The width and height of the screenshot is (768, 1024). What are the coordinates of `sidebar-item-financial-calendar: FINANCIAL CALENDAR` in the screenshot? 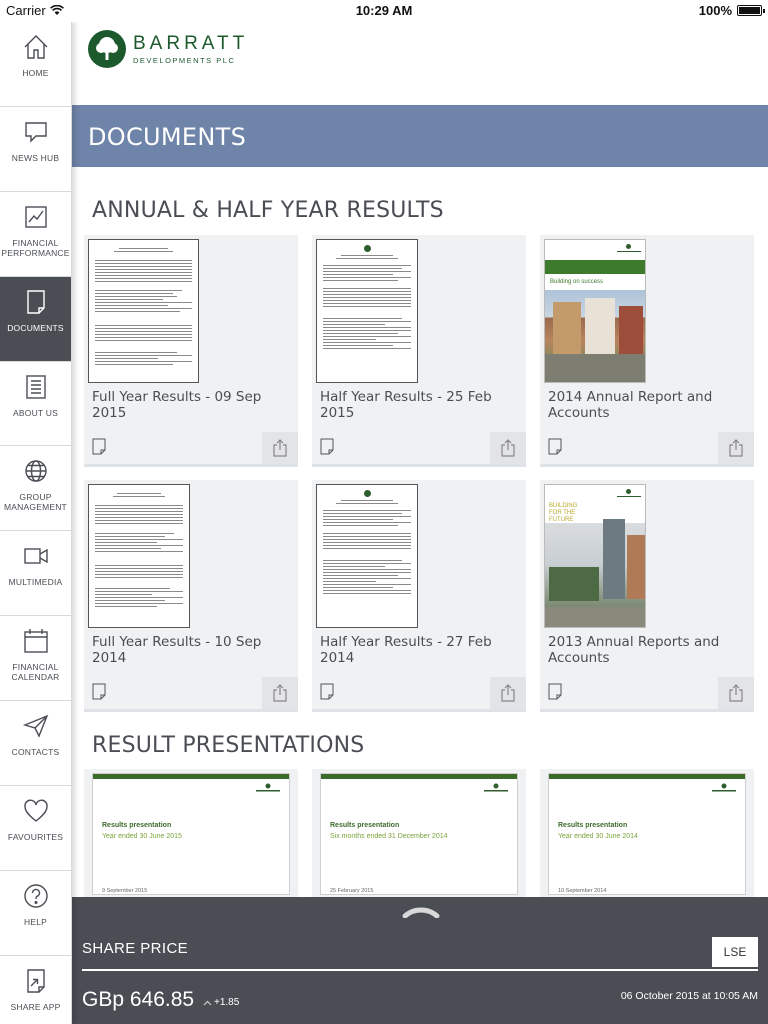 It's located at (35, 659).